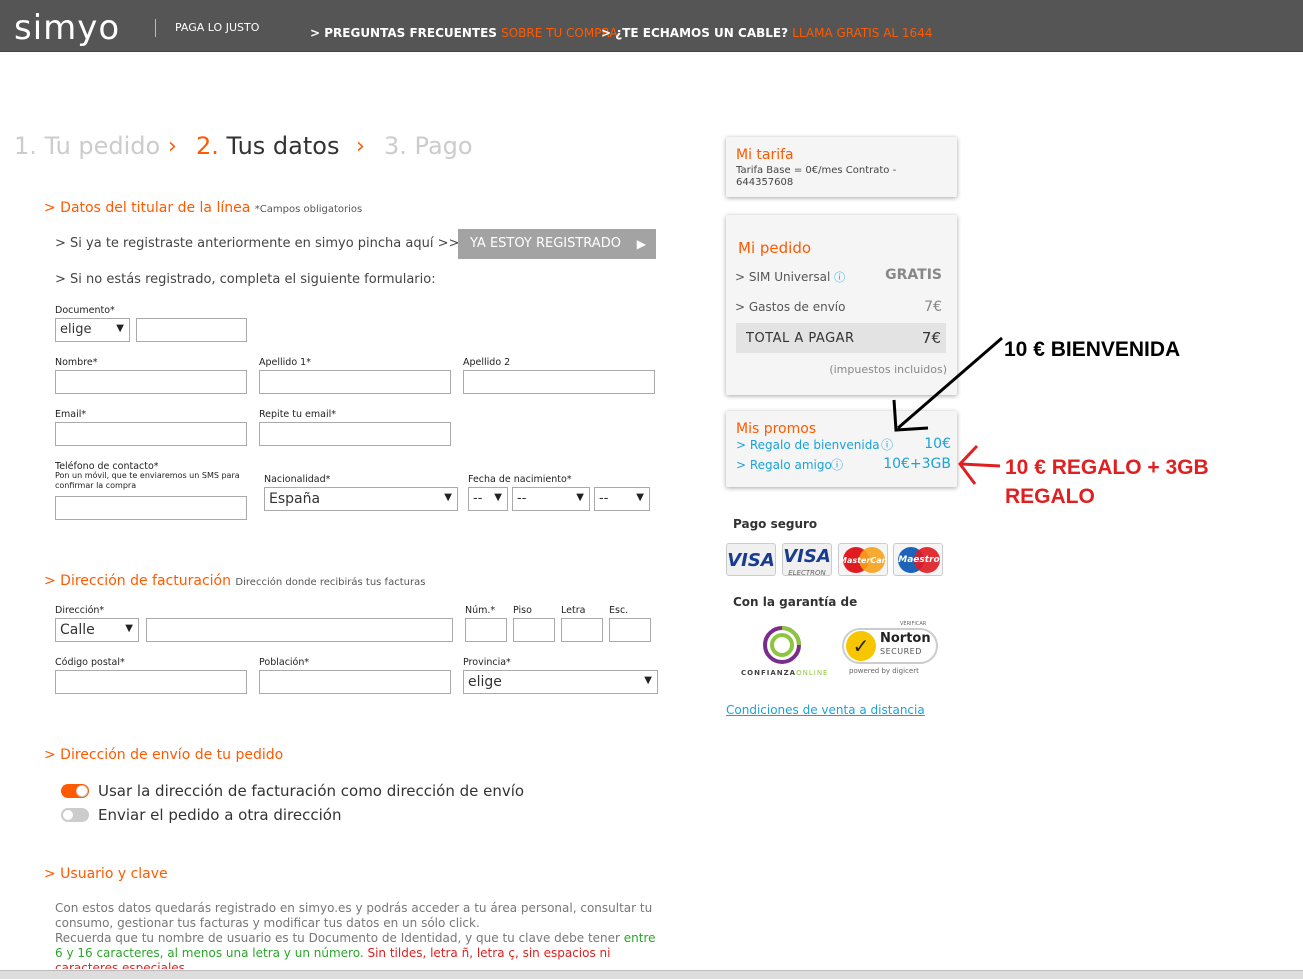  Describe the element at coordinates (825, 710) in the screenshot. I see `condiciones-link: Condiciones de venta a distancia` at that location.